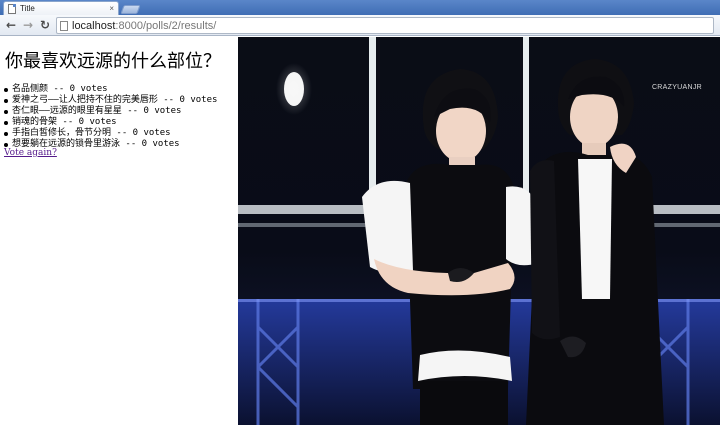  Describe the element at coordinates (676, 87) in the screenshot. I see `watermark-label: CRAZYUANJR` at that location.